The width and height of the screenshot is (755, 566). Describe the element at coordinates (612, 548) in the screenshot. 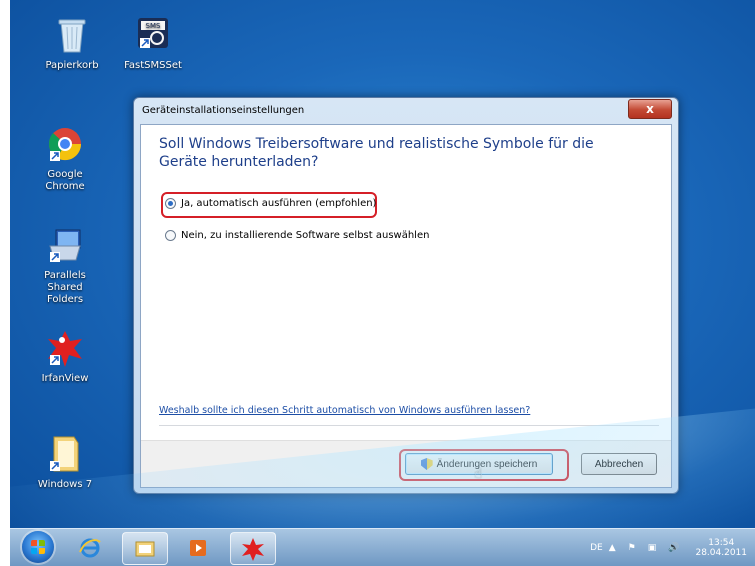

I see `show-hidden-icons-icon: ▲` at that location.